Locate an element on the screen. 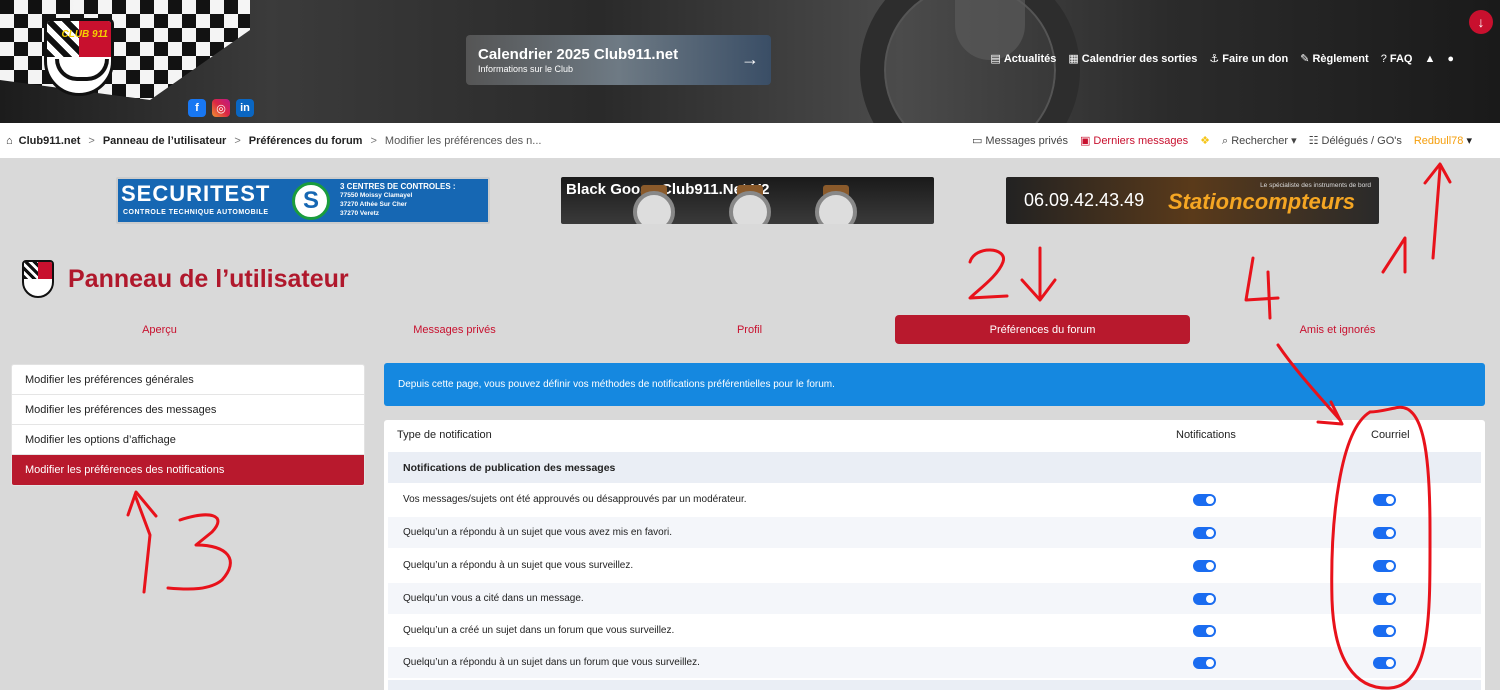 The height and width of the screenshot is (690, 1500). promo-title: Calendrier 2025 Club911.net is located at coordinates (578, 54).